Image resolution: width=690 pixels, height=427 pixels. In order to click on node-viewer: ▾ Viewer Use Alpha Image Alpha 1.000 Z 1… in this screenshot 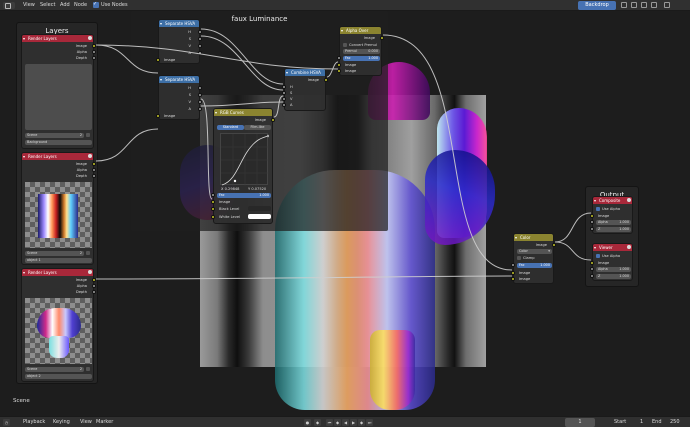, I will do `click(611, 262)`.